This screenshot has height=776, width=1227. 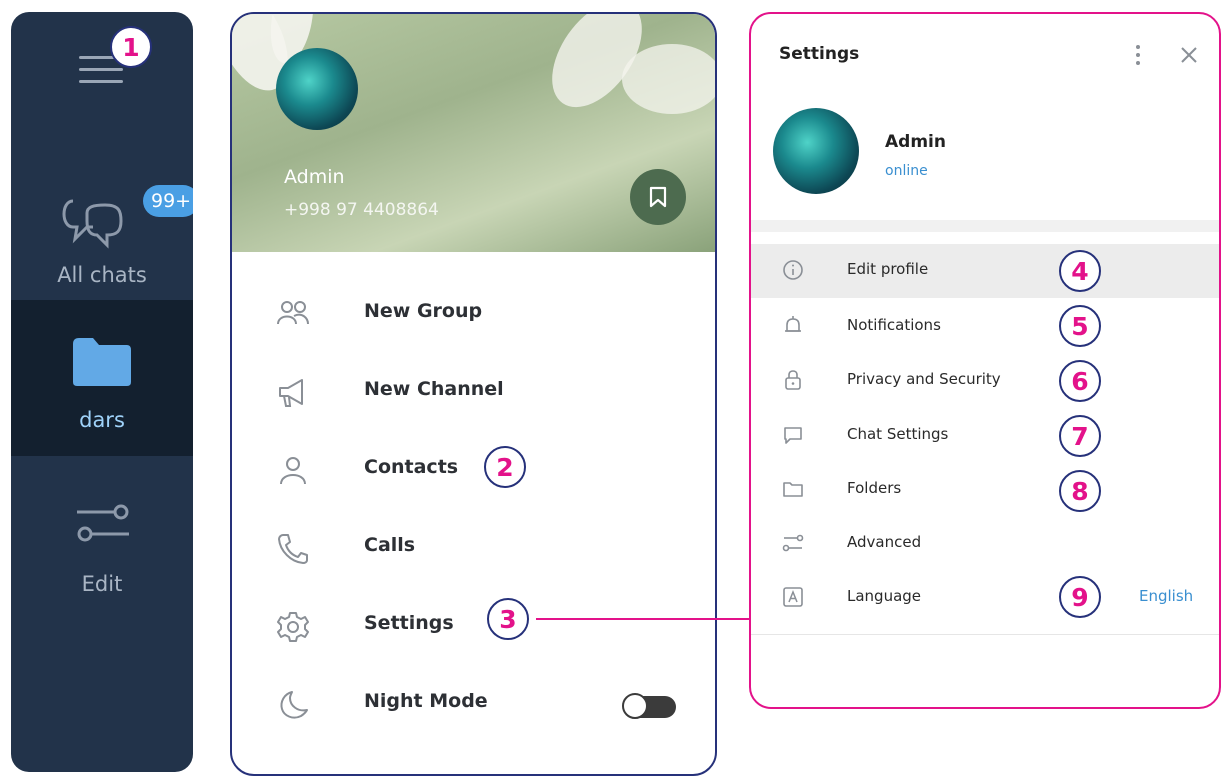 I want to click on info-icon, so click(x=793, y=270).